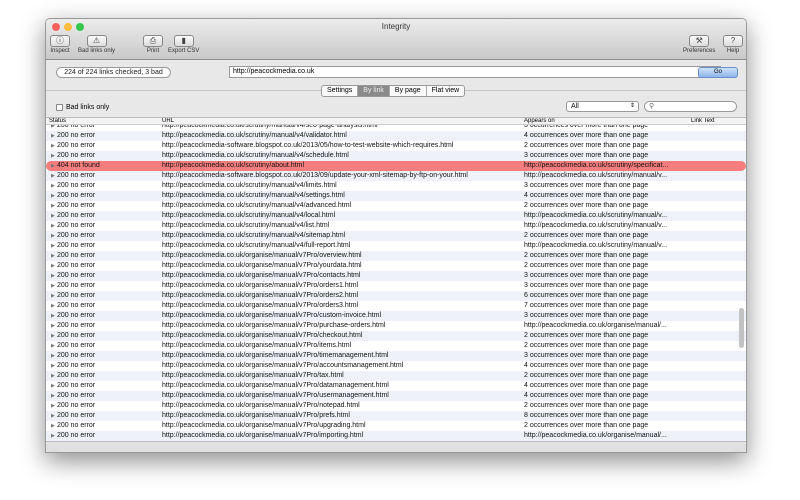 The height and width of the screenshot is (500, 800). What do you see at coordinates (340, 91) in the screenshot?
I see `tab-settings: Settings` at bounding box center [340, 91].